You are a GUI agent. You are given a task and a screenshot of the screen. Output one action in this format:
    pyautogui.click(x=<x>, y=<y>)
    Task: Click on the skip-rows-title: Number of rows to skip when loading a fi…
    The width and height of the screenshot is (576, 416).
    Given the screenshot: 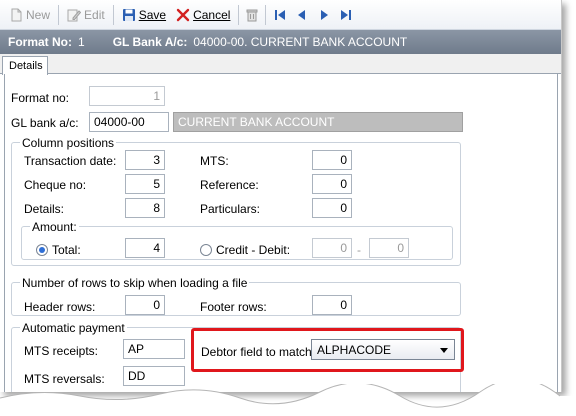 What is the action you would take?
    pyautogui.click(x=135, y=283)
    